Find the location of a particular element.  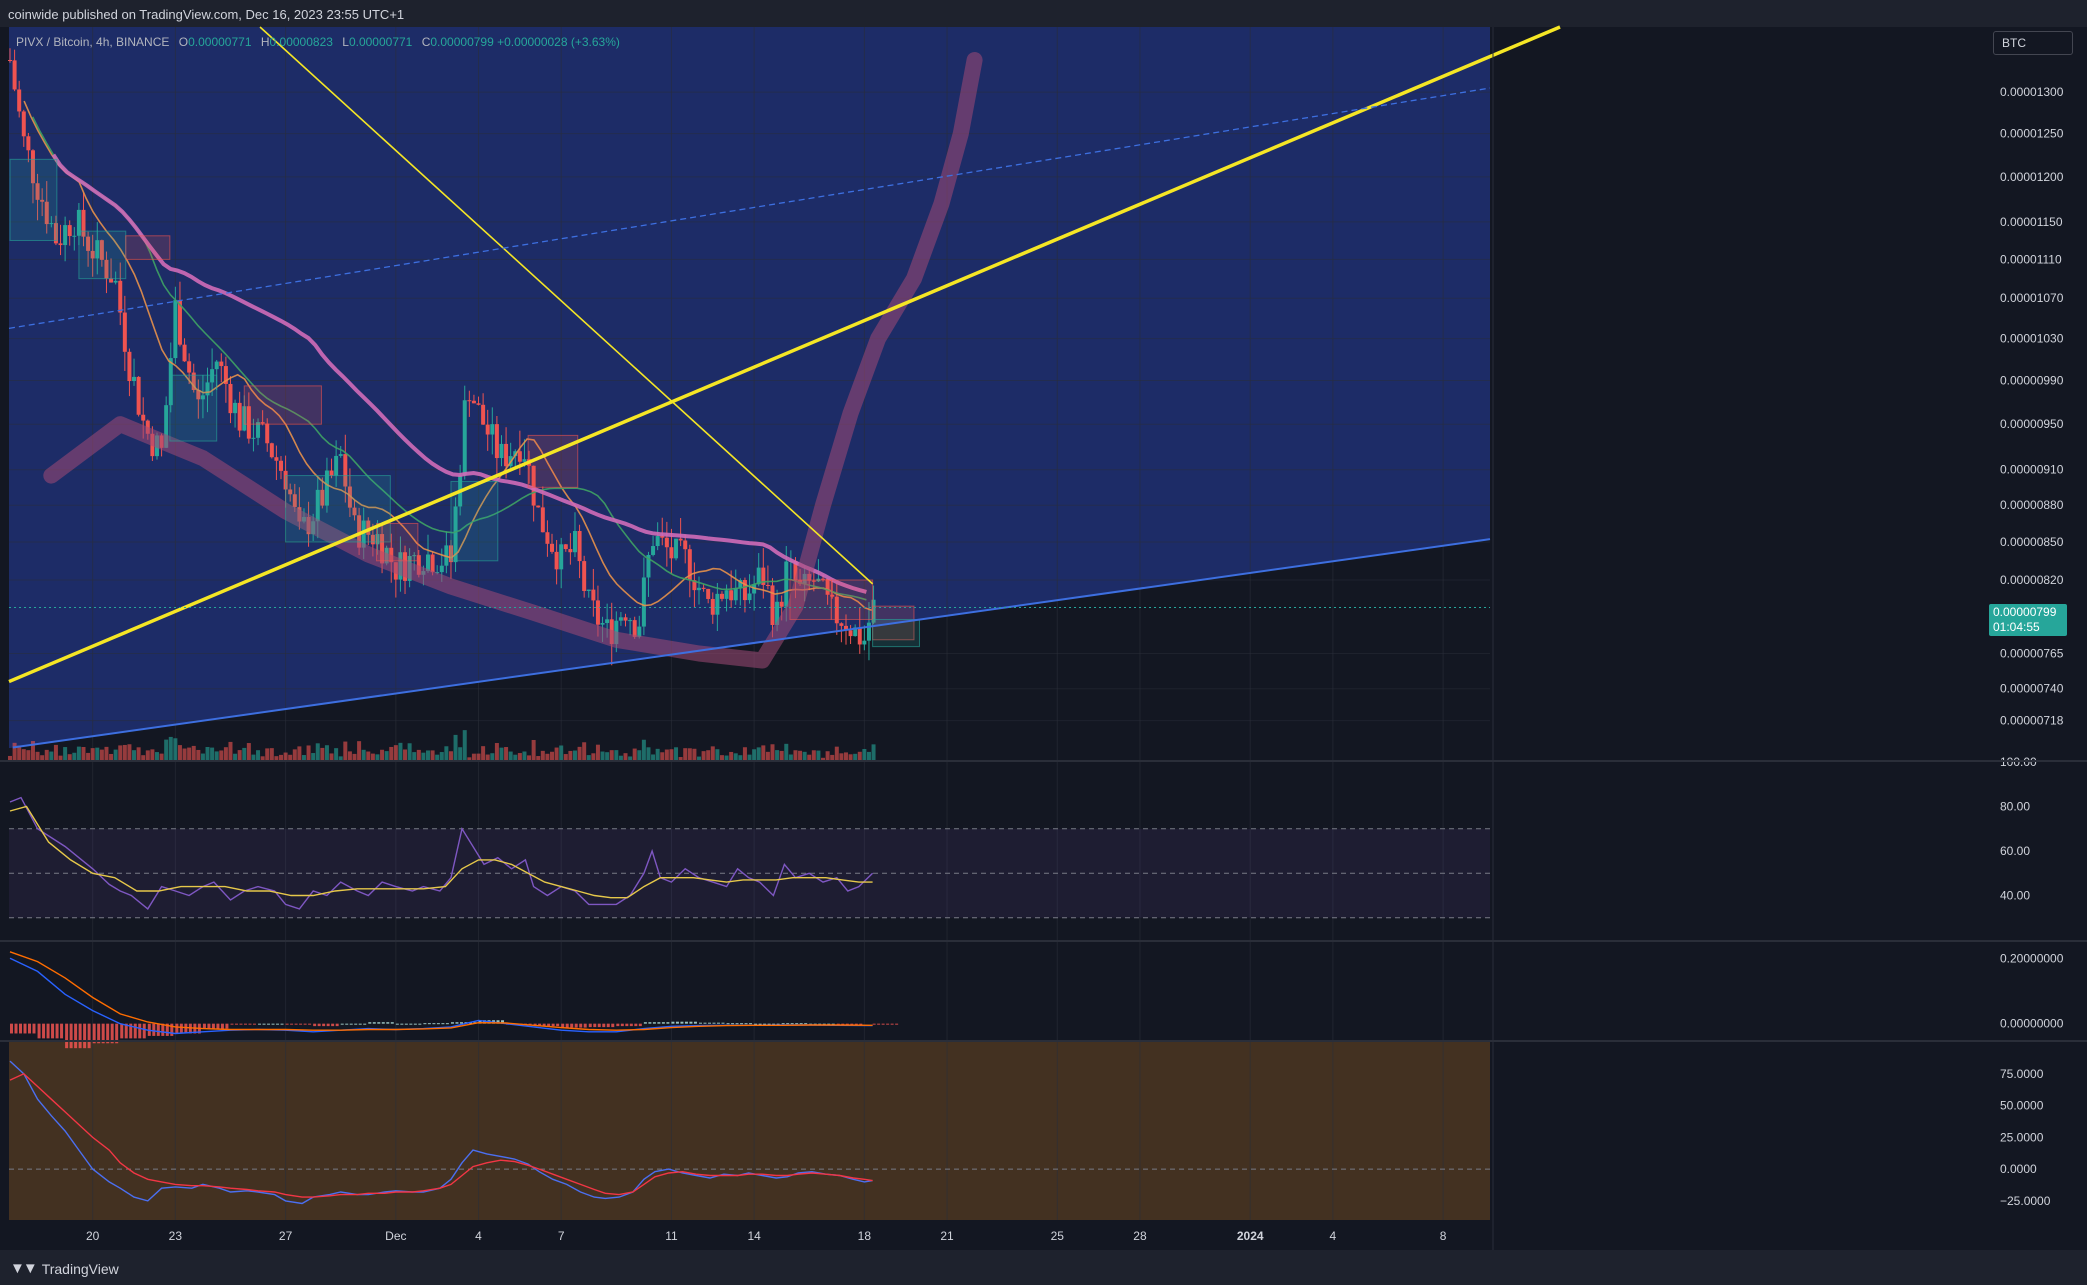

tradingview-logo: ▼▼ TradingView is located at coordinates (64, 1268).